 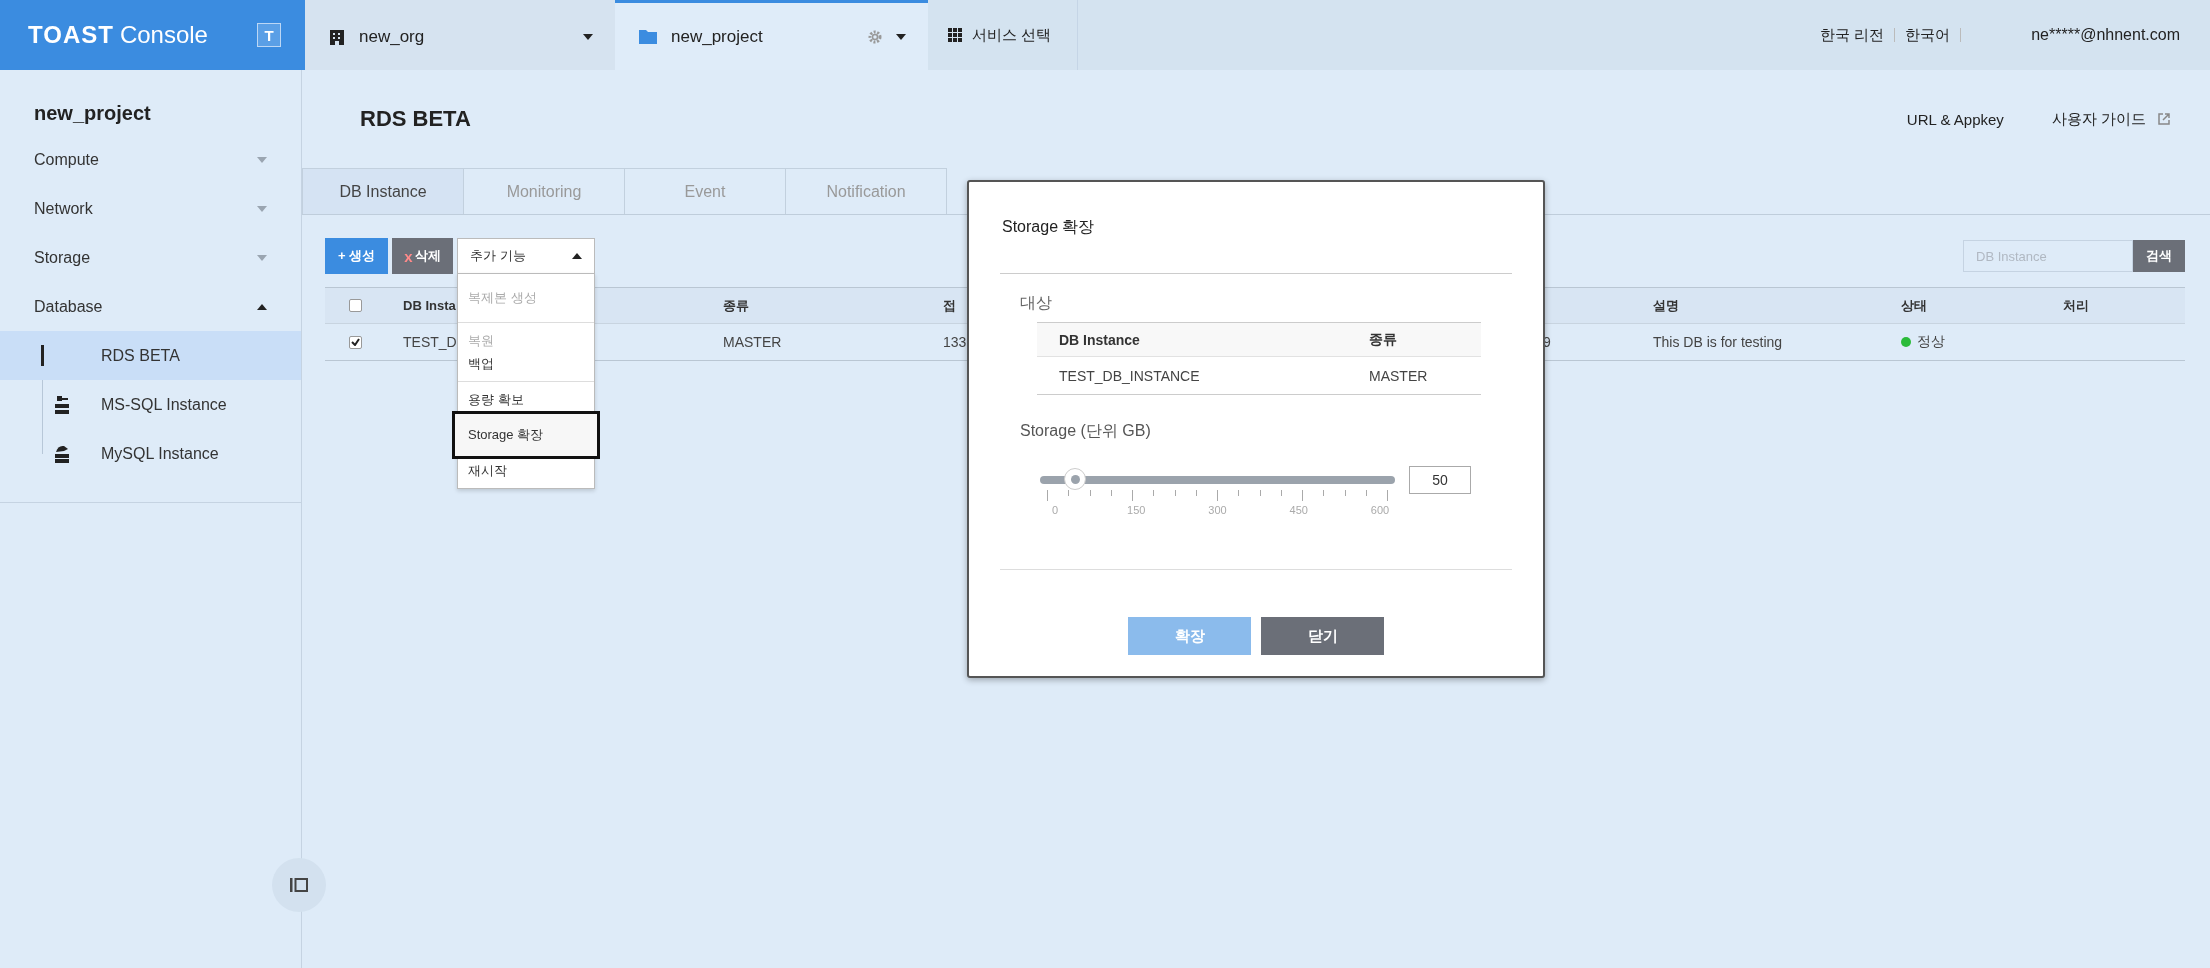 I want to click on search-button: 검색, so click(x=2159, y=256).